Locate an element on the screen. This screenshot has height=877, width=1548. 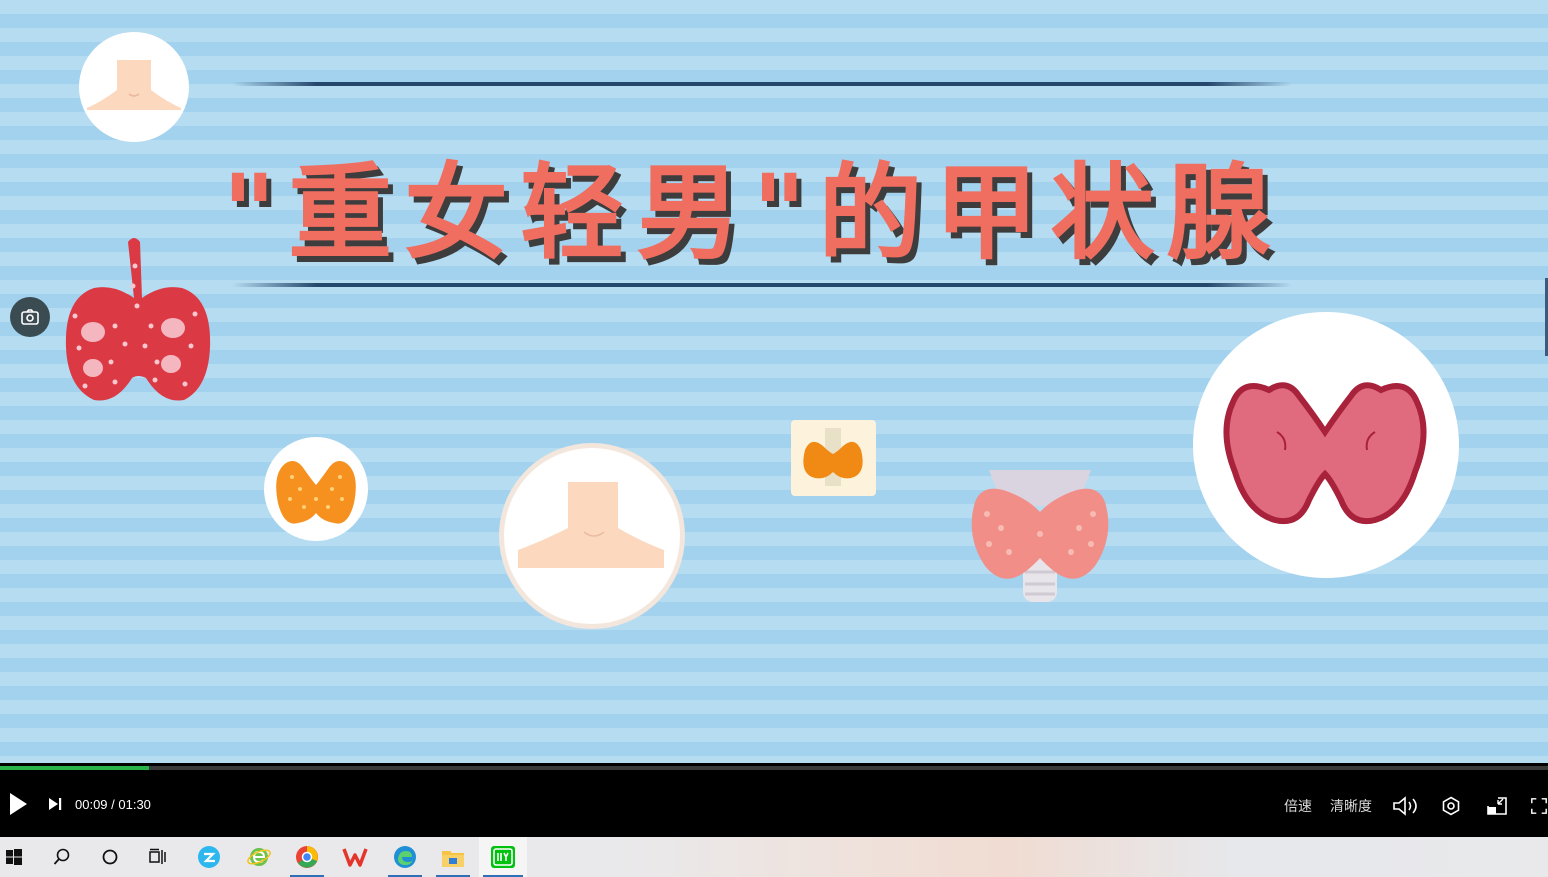
volume-button is located at coordinates (1406, 806).